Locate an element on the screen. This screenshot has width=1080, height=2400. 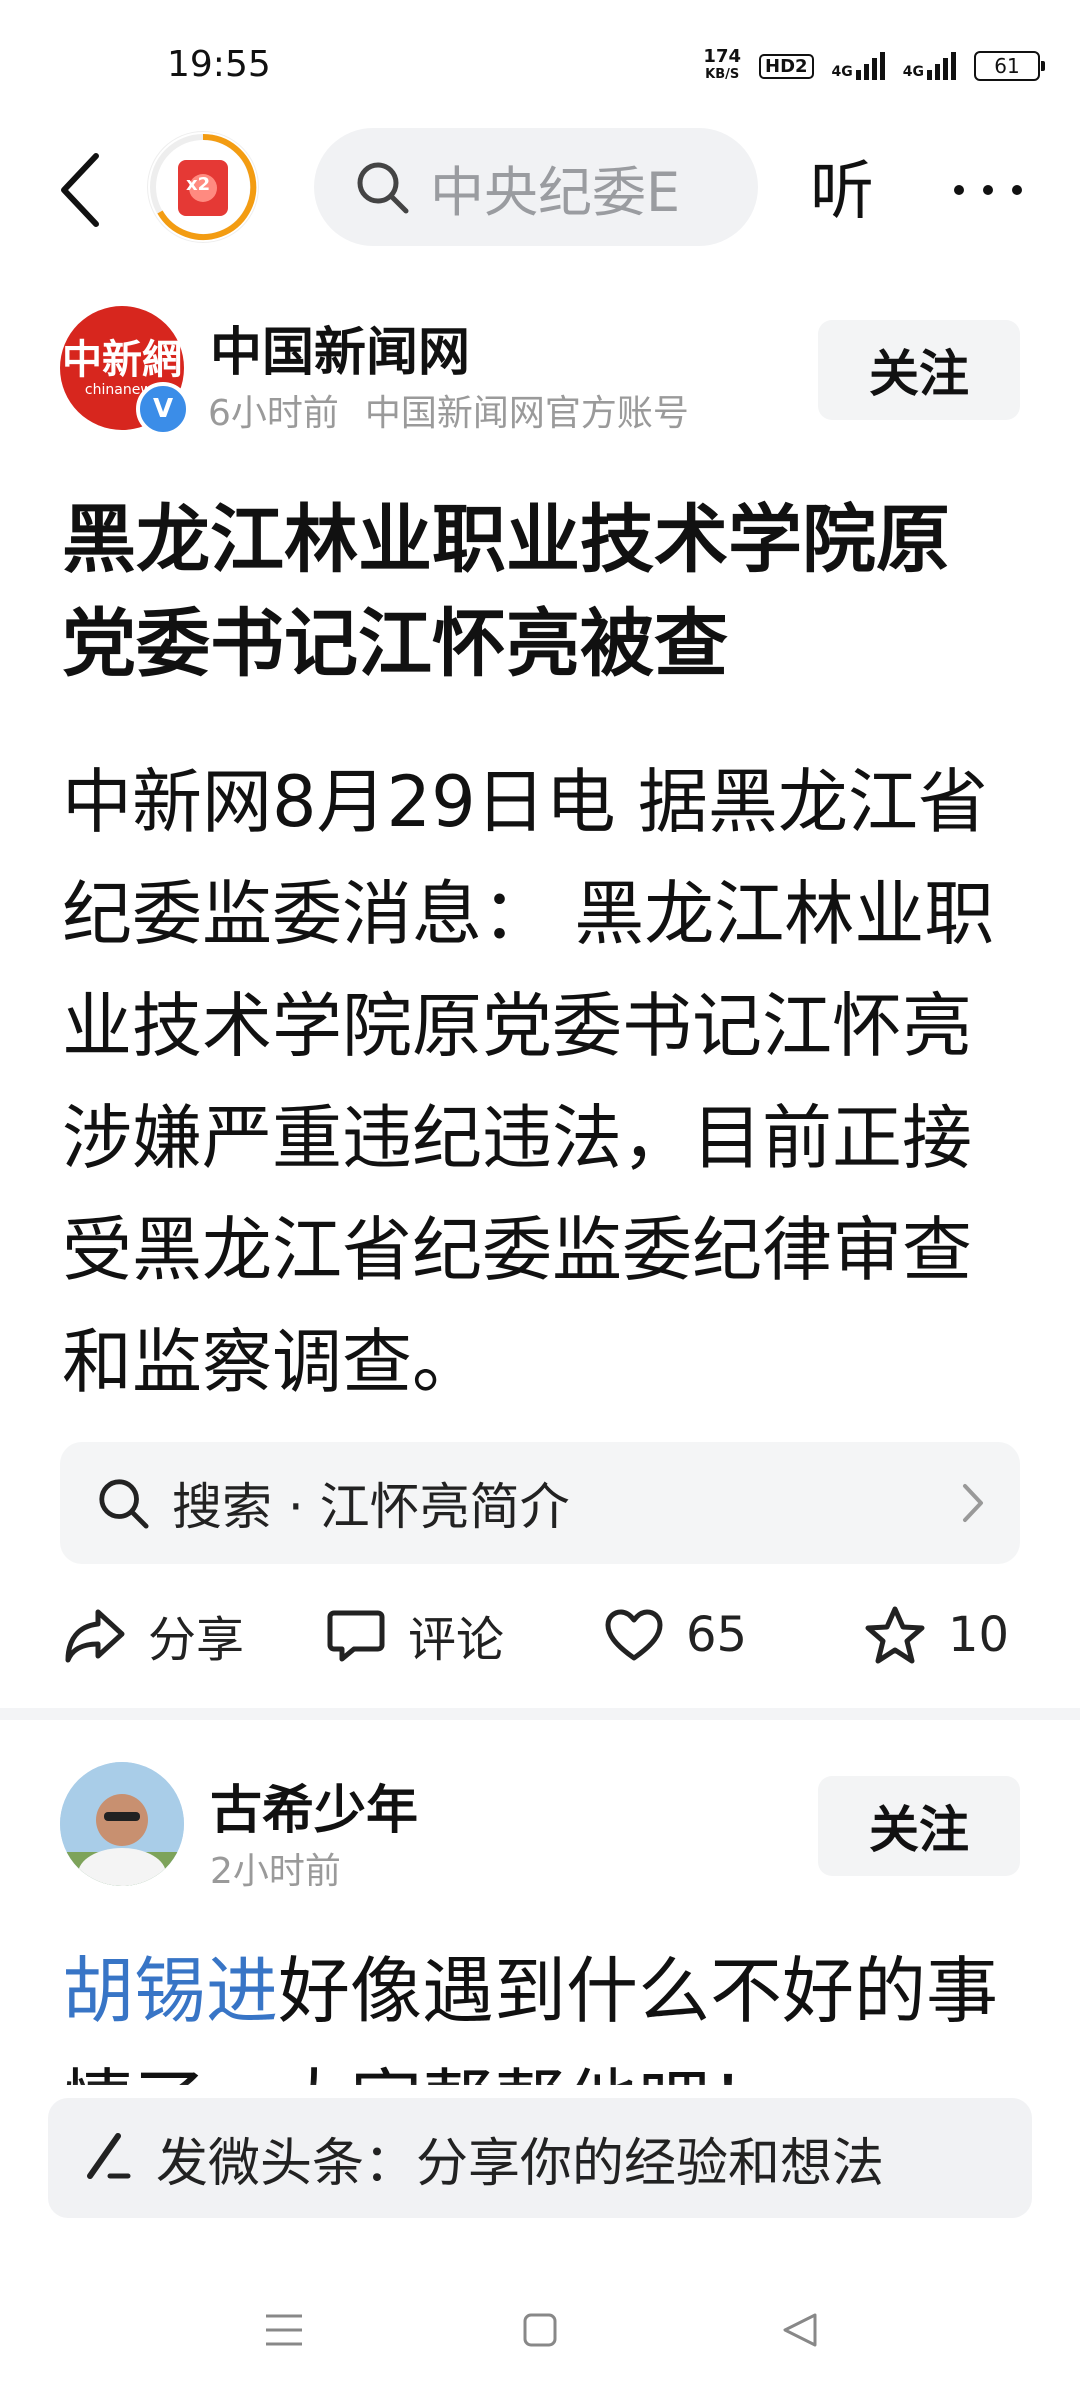
author-avatar-logo: 中新網 is located at coordinates (122, 359).